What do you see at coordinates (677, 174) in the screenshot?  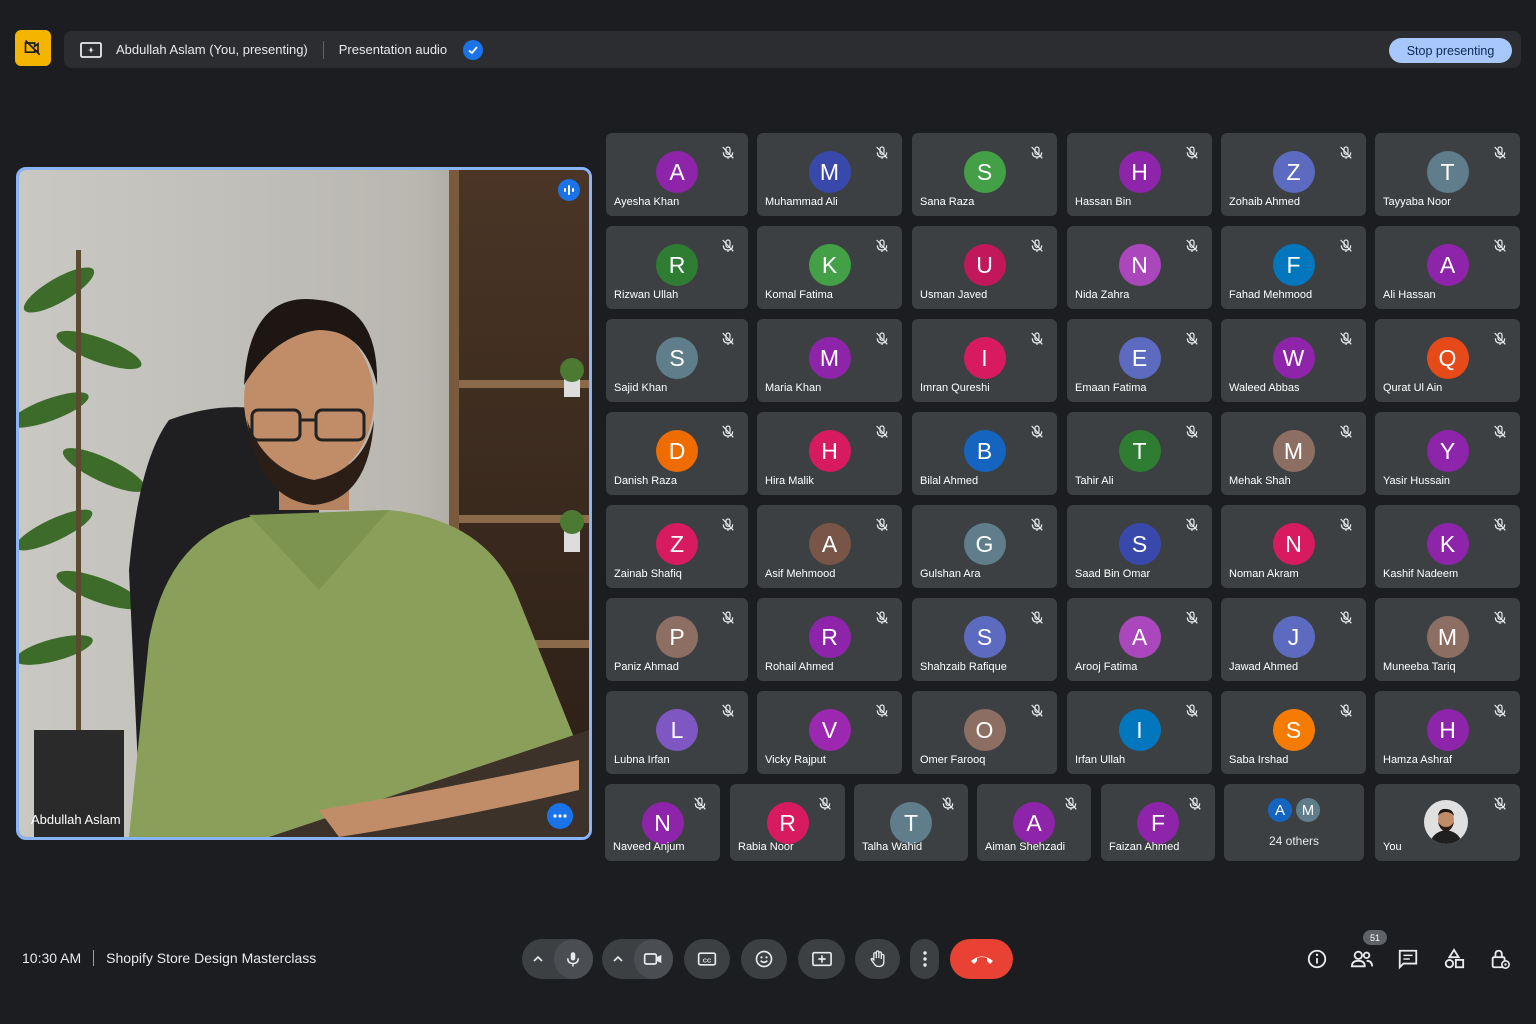 I see `participant-tile: A Ayesha Khan` at bounding box center [677, 174].